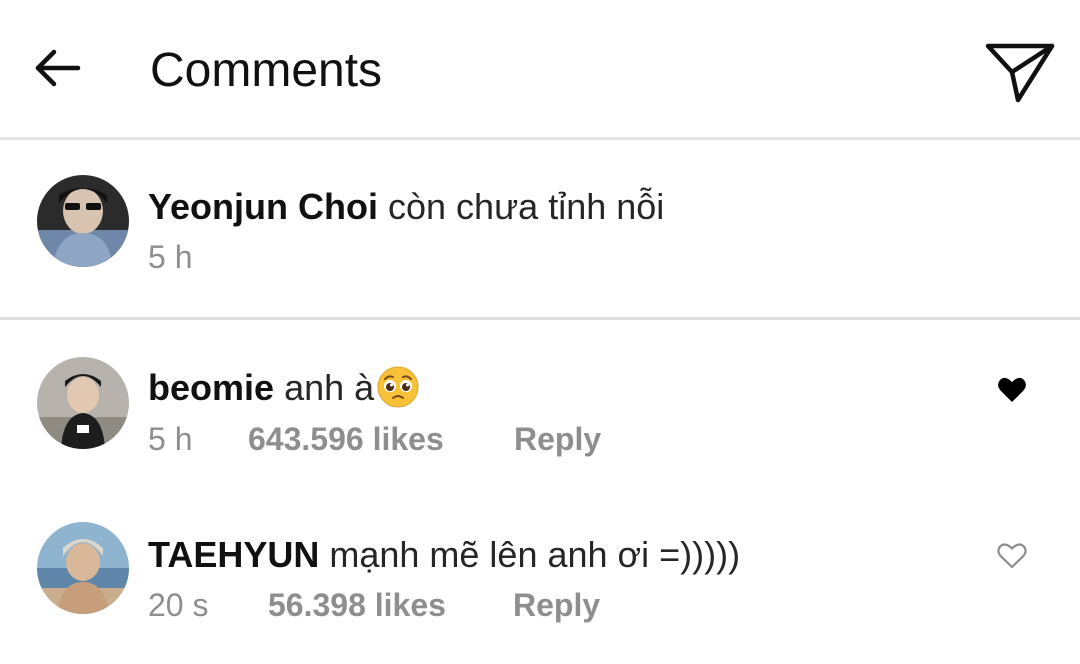  I want to click on arrow-left-icon, so click(58, 68).